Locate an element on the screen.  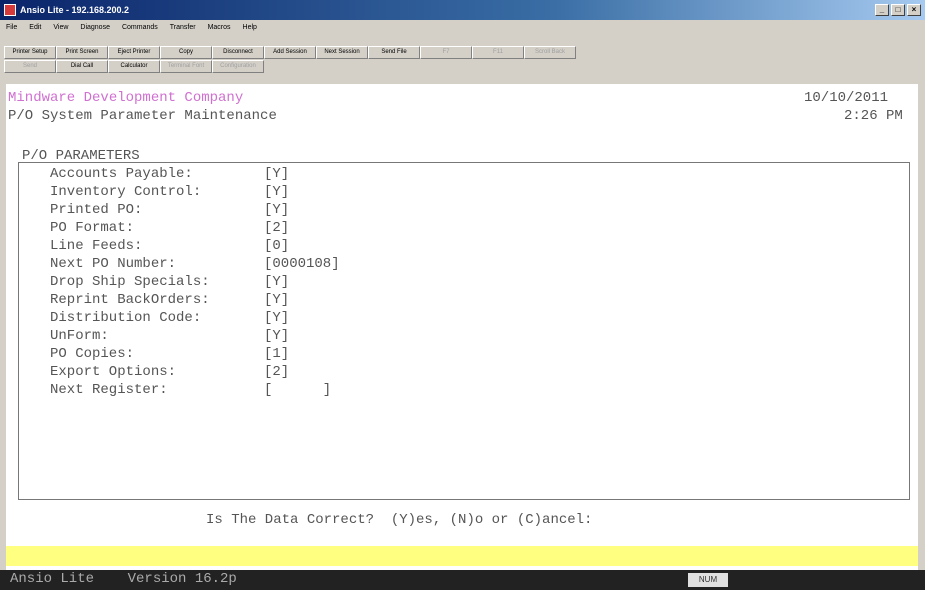
maximize-button: □ is located at coordinates (898, 10).